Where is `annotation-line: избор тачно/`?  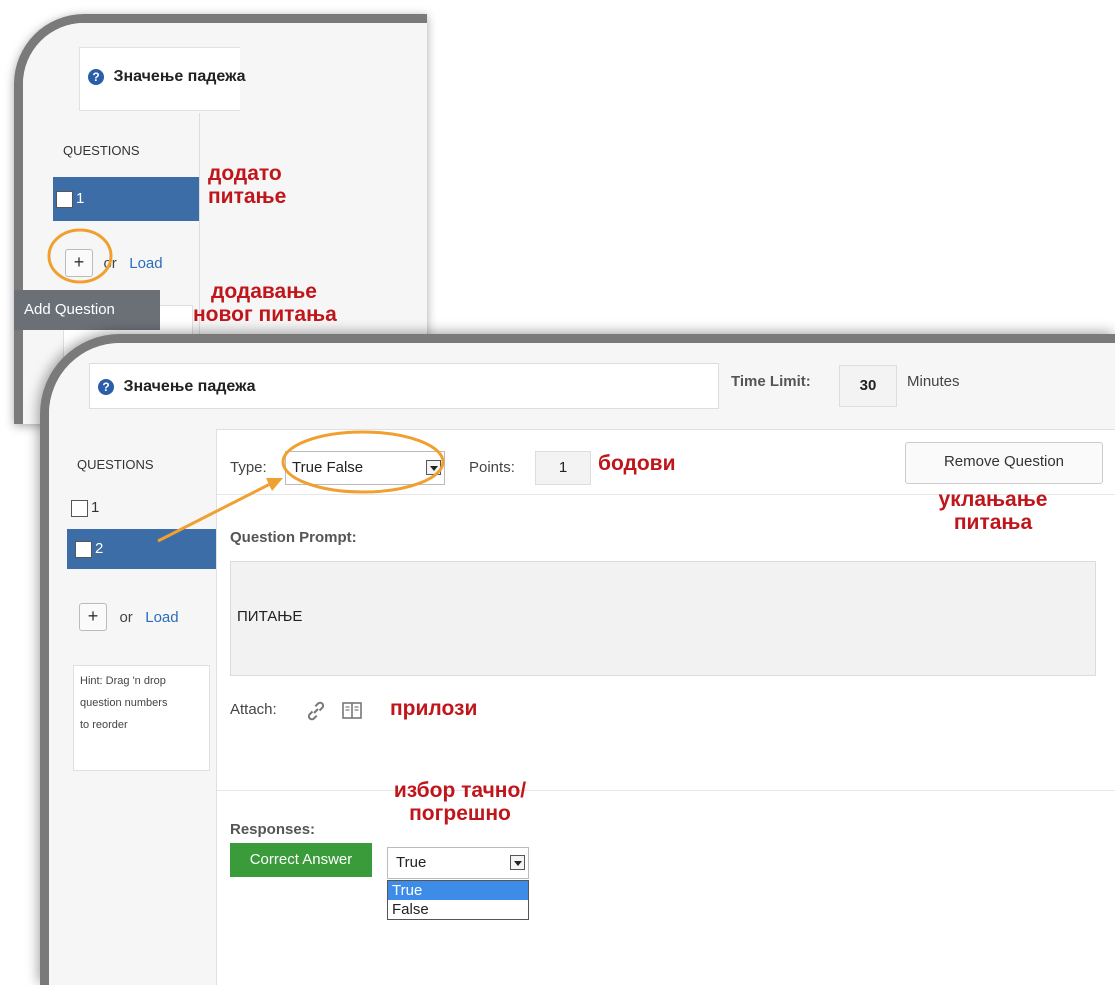
annotation-line: избор тачно/ is located at coordinates (460, 790).